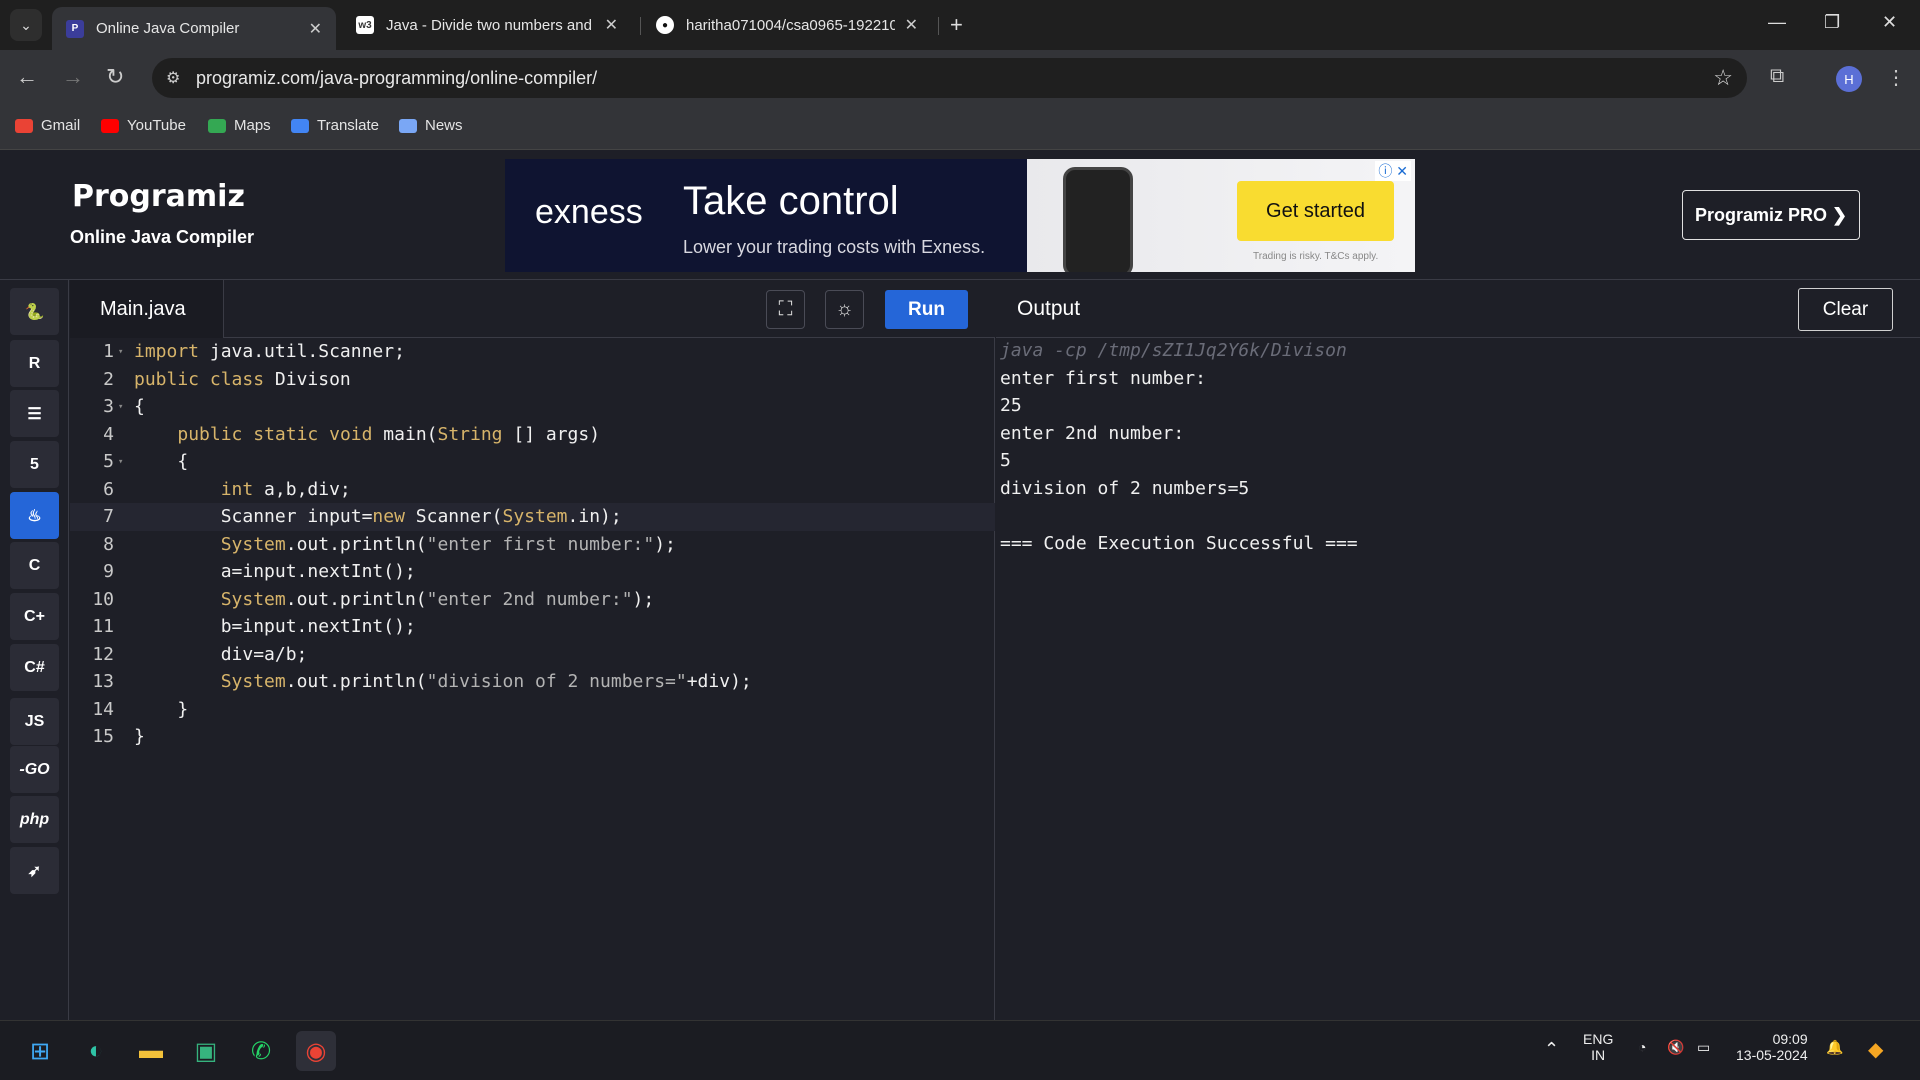  What do you see at coordinates (532, 490) in the screenshot?
I see `code-line: 6 int a,b,div;` at bounding box center [532, 490].